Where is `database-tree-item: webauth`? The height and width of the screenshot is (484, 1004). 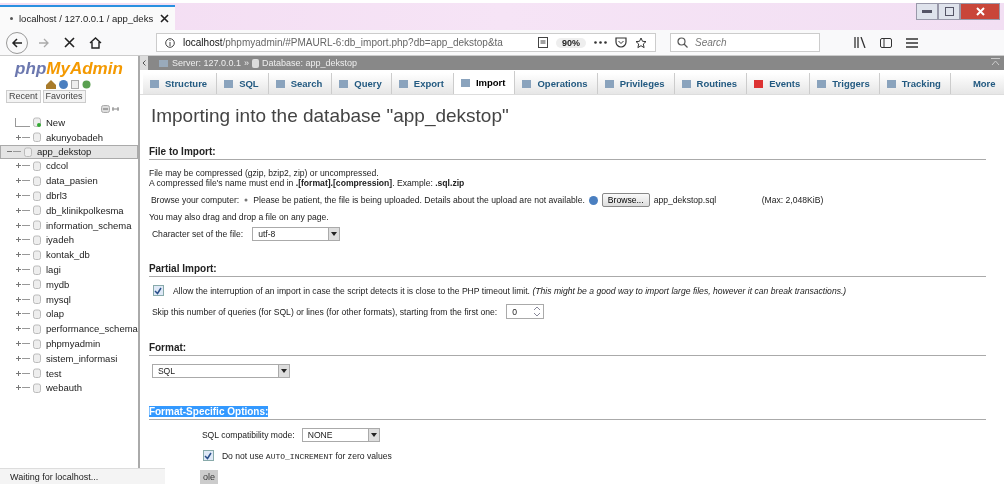 database-tree-item: webauth is located at coordinates (69, 388).